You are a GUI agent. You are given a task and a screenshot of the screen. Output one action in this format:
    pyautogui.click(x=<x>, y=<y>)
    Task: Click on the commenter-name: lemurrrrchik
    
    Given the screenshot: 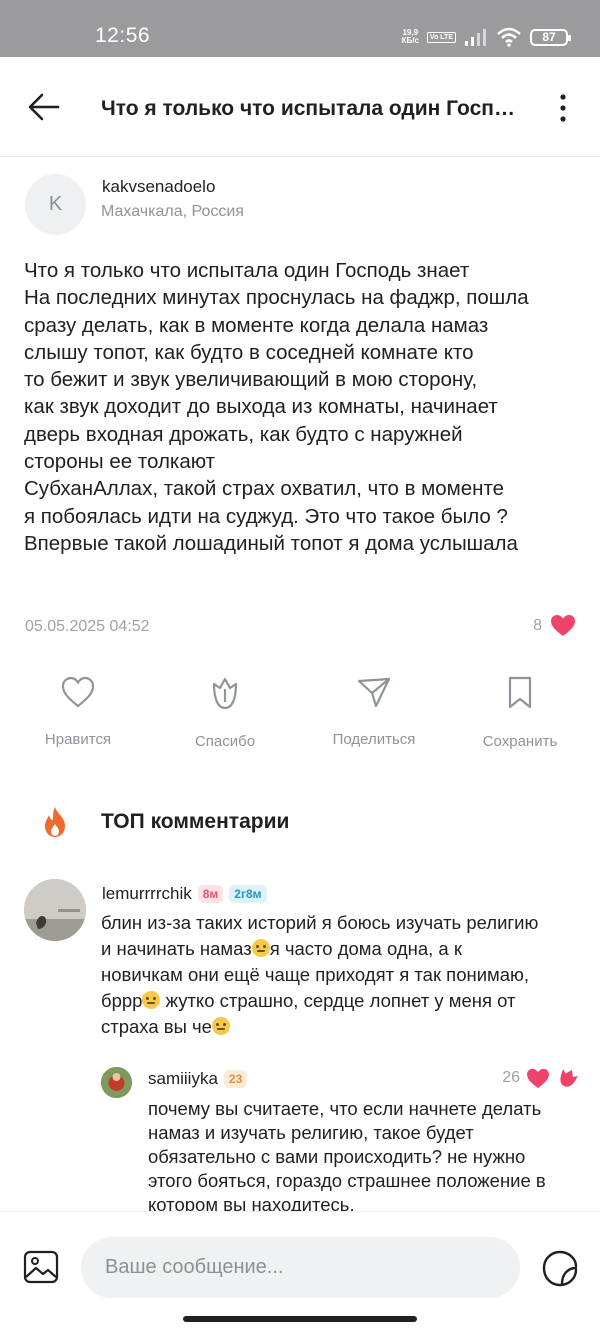 What is the action you would take?
    pyautogui.click(x=147, y=894)
    